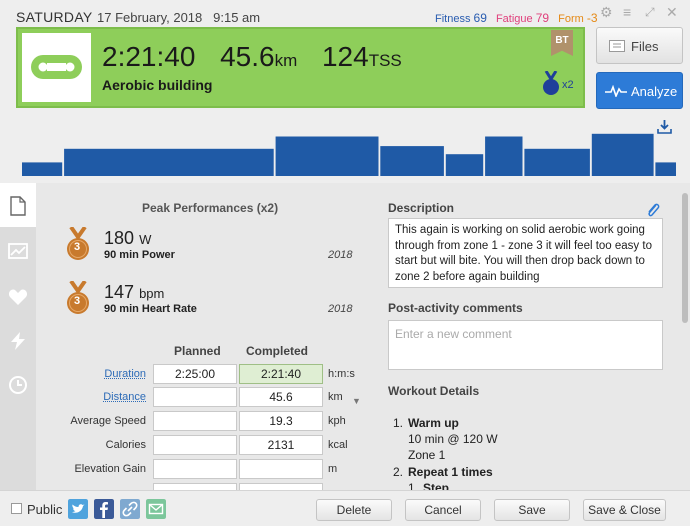 This screenshot has width=690, height=526. I want to click on save-close-button: Save & Close, so click(624, 510).